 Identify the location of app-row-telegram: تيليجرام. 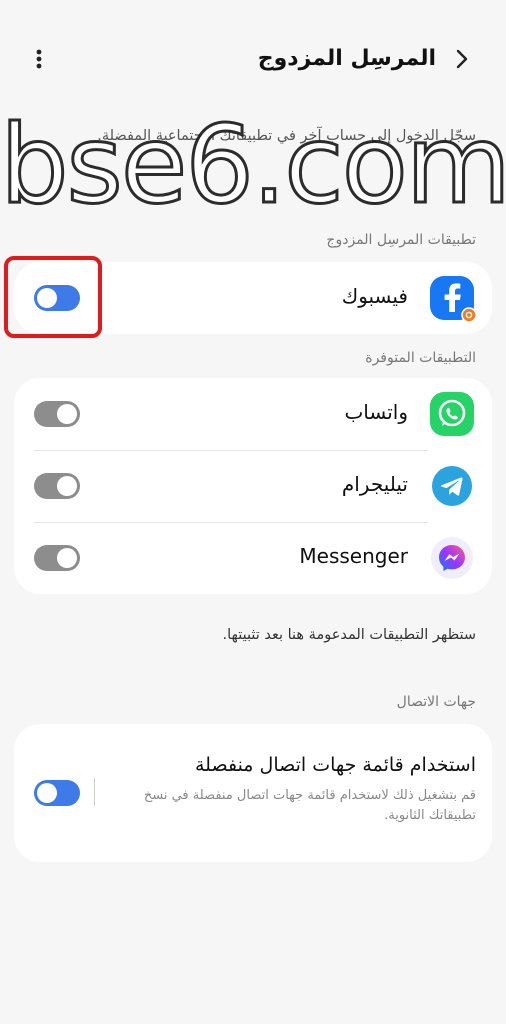
(253, 486).